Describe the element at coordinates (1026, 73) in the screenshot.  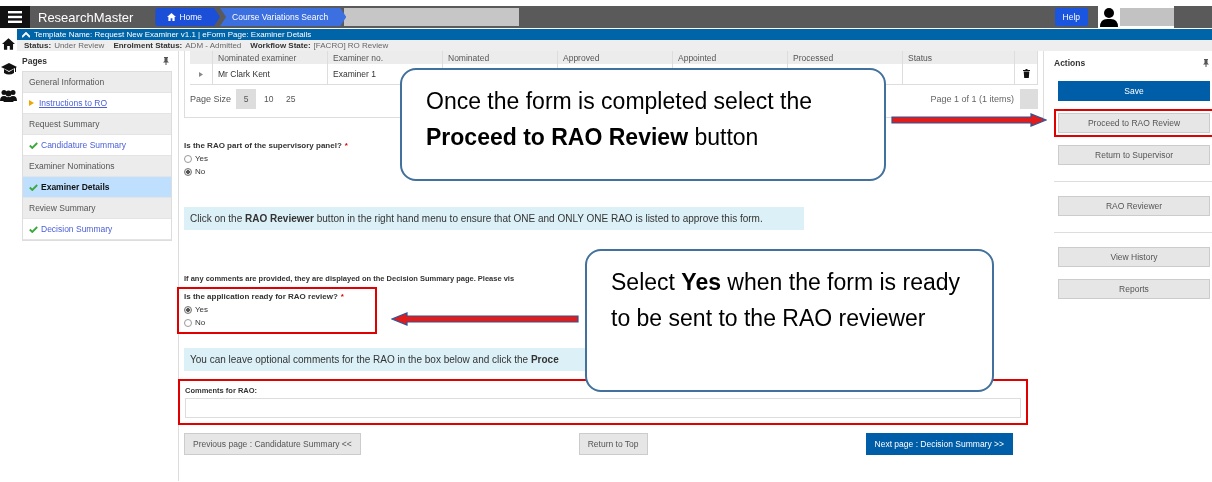
I see `trash-icon` at that location.